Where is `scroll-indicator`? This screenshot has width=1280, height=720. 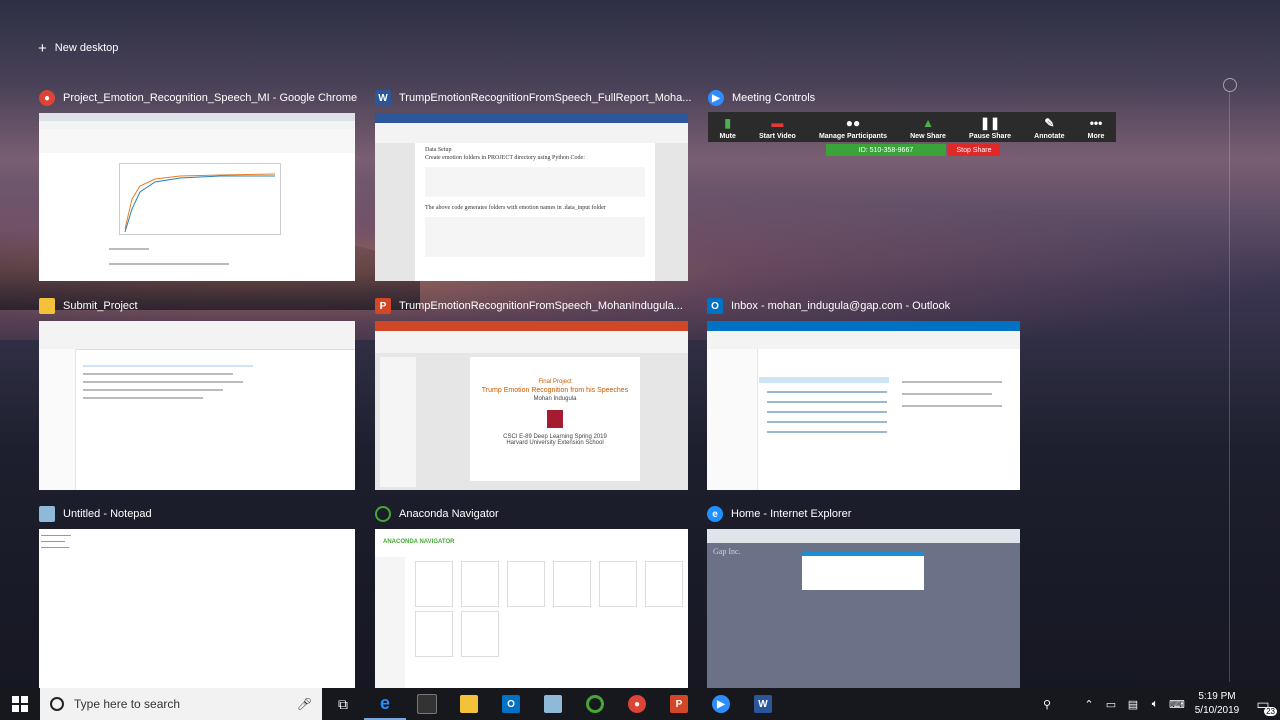
scroll-indicator is located at coordinates (1230, 85).